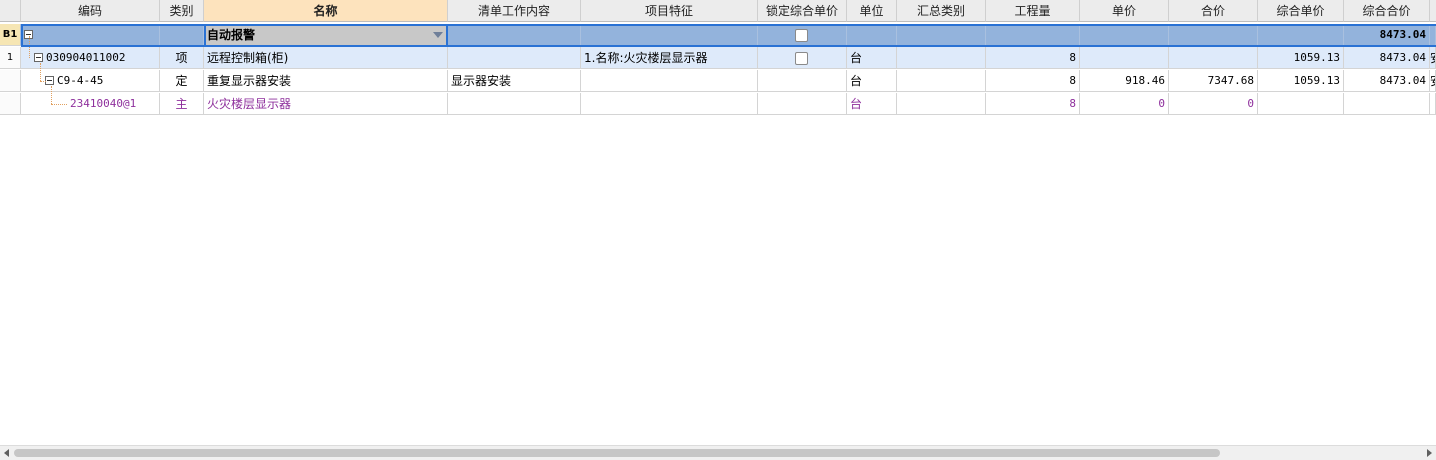 Image resolution: width=1436 pixels, height=460 pixels. Describe the element at coordinates (1387, 11) in the screenshot. I see `header-comp-total: 综合合价` at that location.